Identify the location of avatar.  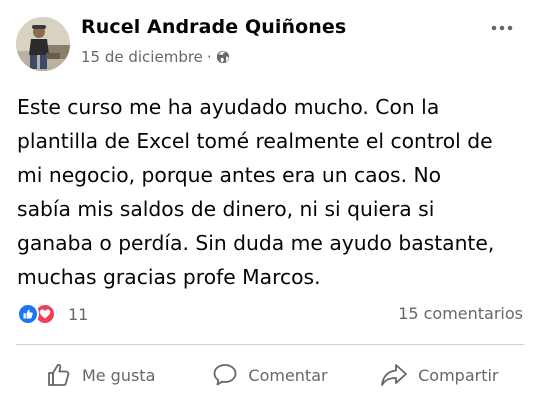
(43, 44).